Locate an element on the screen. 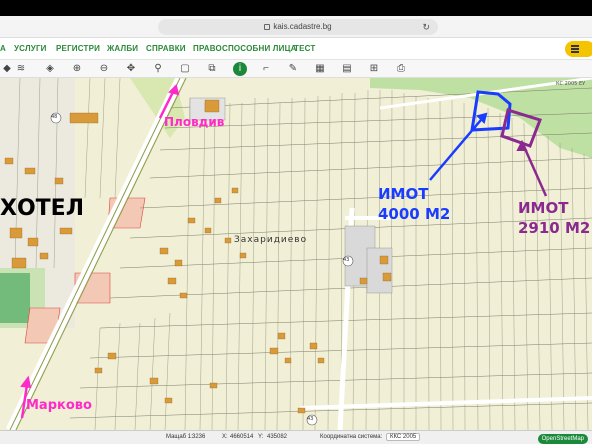  nav-item-legal-persons: ПРАВОСПОСОБНИ ЛИЦА is located at coordinates (245, 48).